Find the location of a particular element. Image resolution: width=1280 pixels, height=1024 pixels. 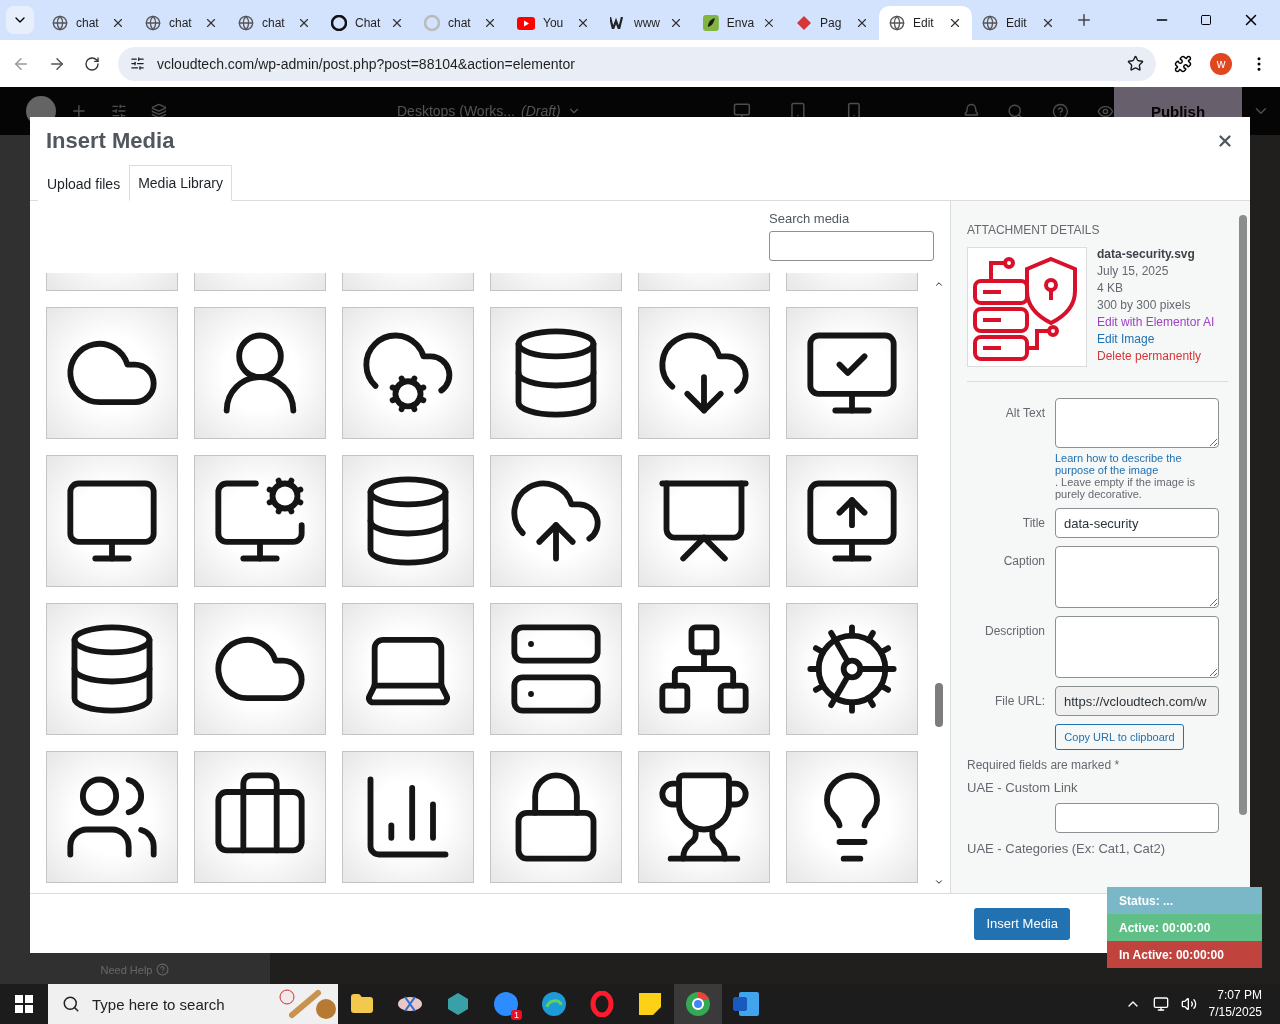

field-label: Description is located at coordinates (1014, 630).